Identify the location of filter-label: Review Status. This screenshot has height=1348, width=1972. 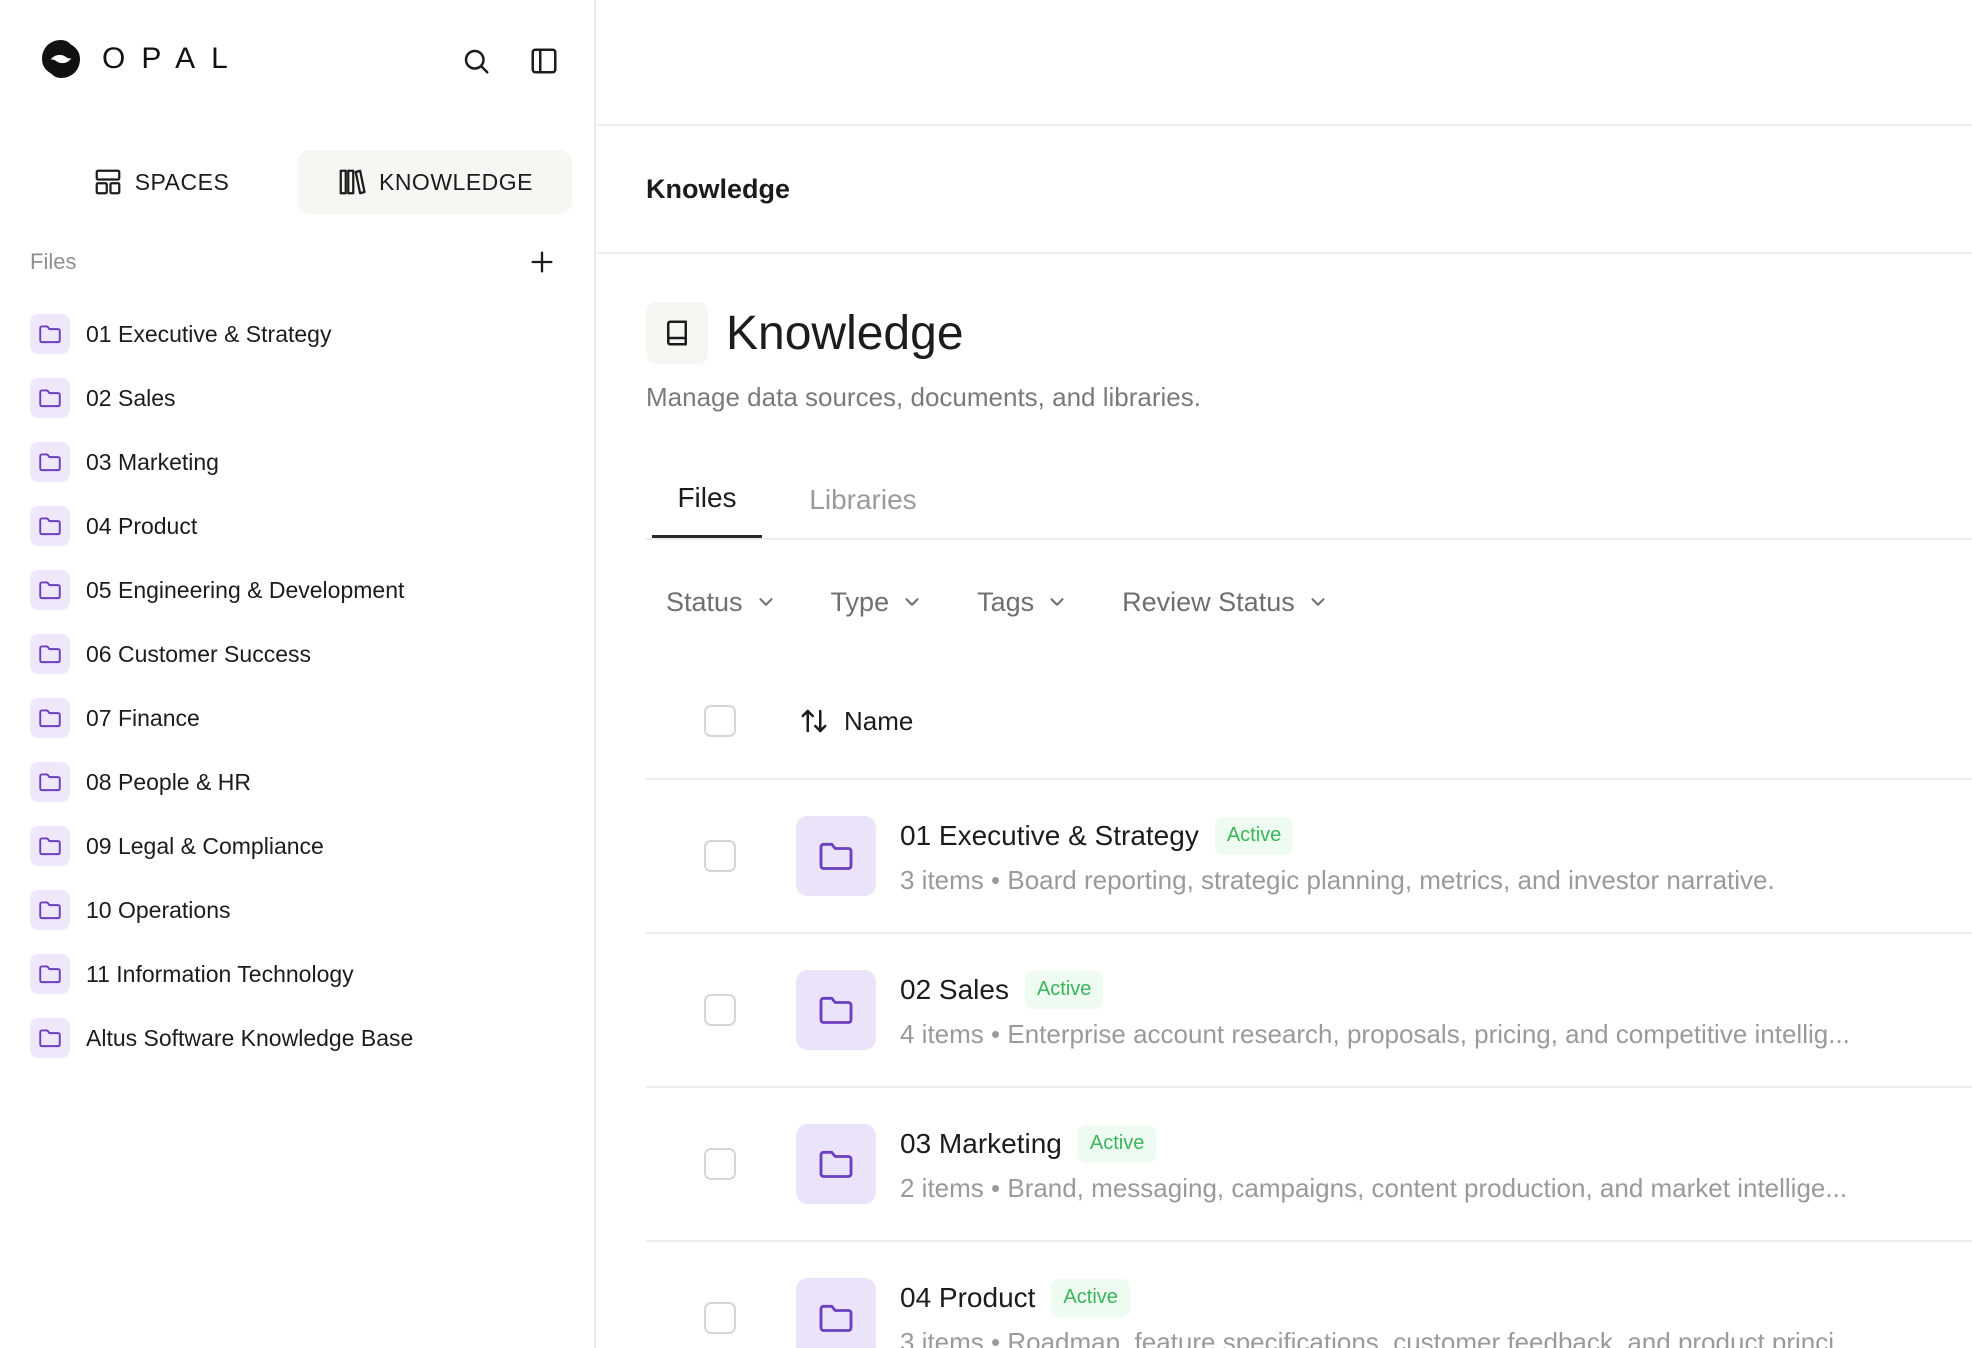
(1208, 601).